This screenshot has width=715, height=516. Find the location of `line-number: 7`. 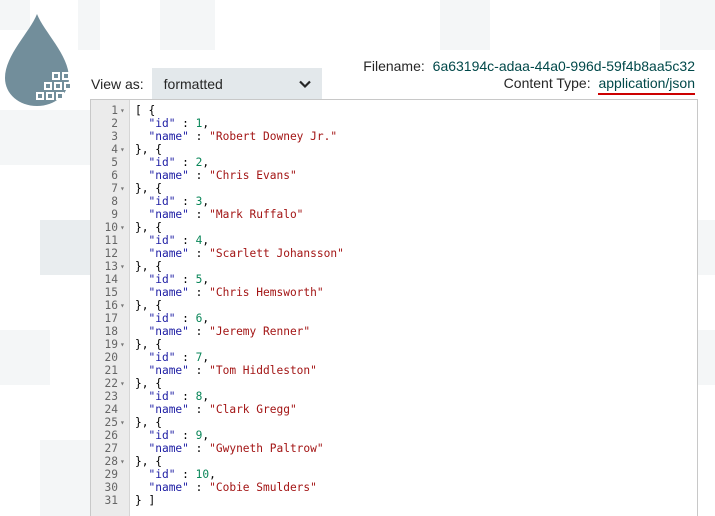

line-number: 7 is located at coordinates (114, 188).